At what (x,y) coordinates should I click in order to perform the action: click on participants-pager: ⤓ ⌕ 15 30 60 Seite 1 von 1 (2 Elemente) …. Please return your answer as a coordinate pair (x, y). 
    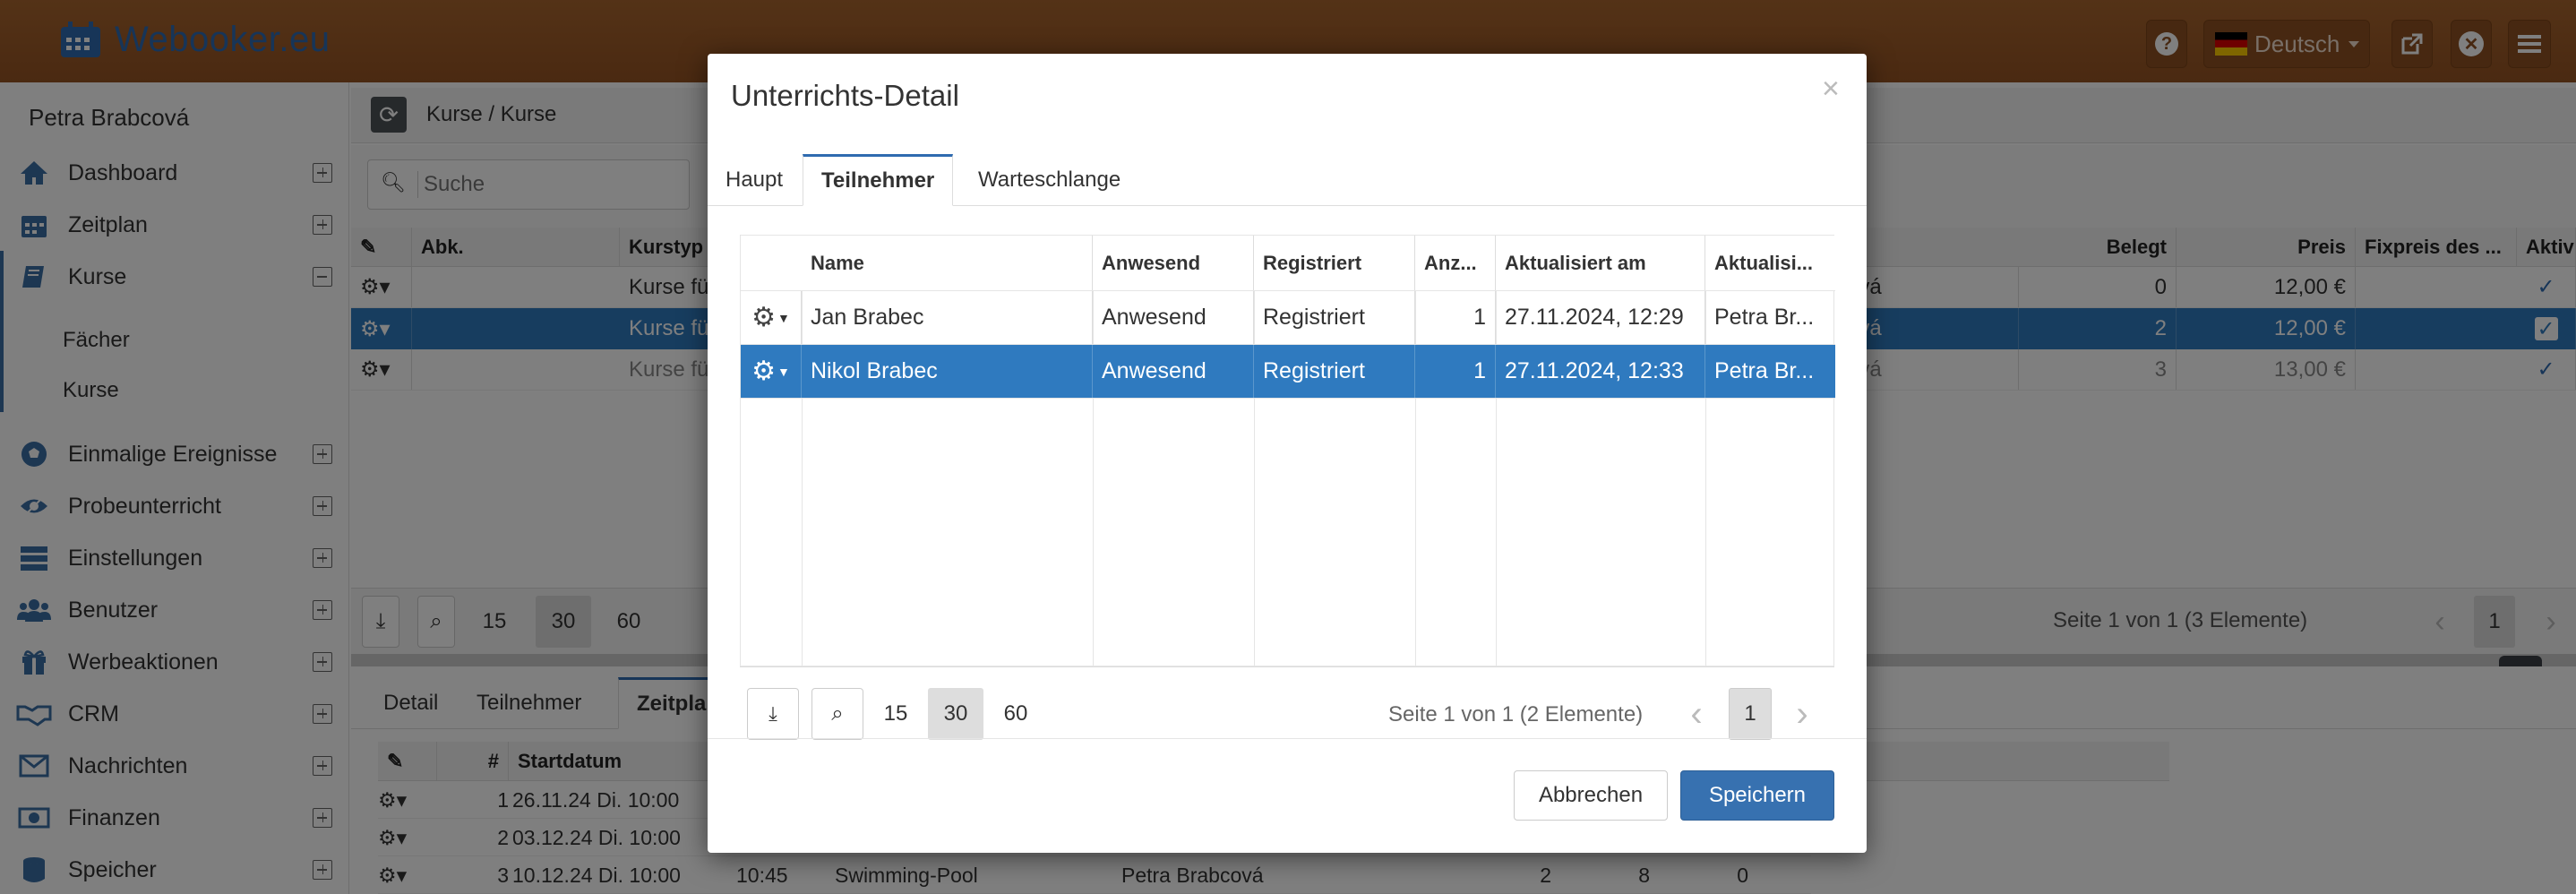
    Looking at the image, I should click on (1287, 715).